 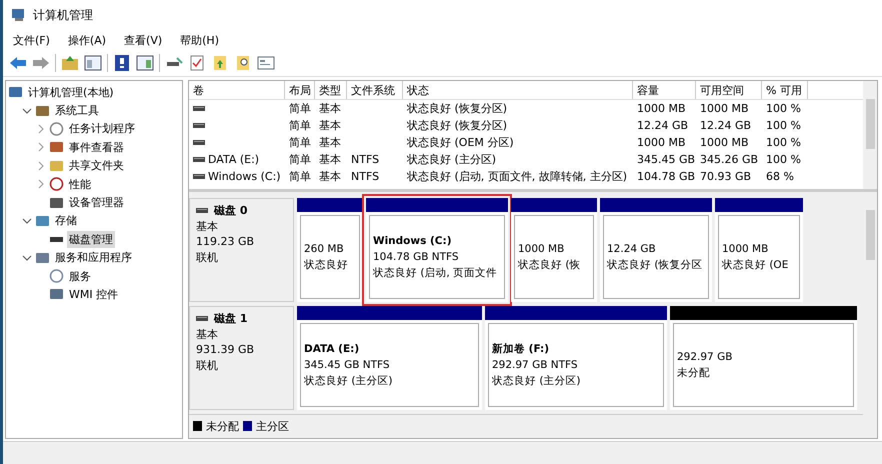 I want to click on tree-item: 磁盘管理, so click(x=91, y=239).